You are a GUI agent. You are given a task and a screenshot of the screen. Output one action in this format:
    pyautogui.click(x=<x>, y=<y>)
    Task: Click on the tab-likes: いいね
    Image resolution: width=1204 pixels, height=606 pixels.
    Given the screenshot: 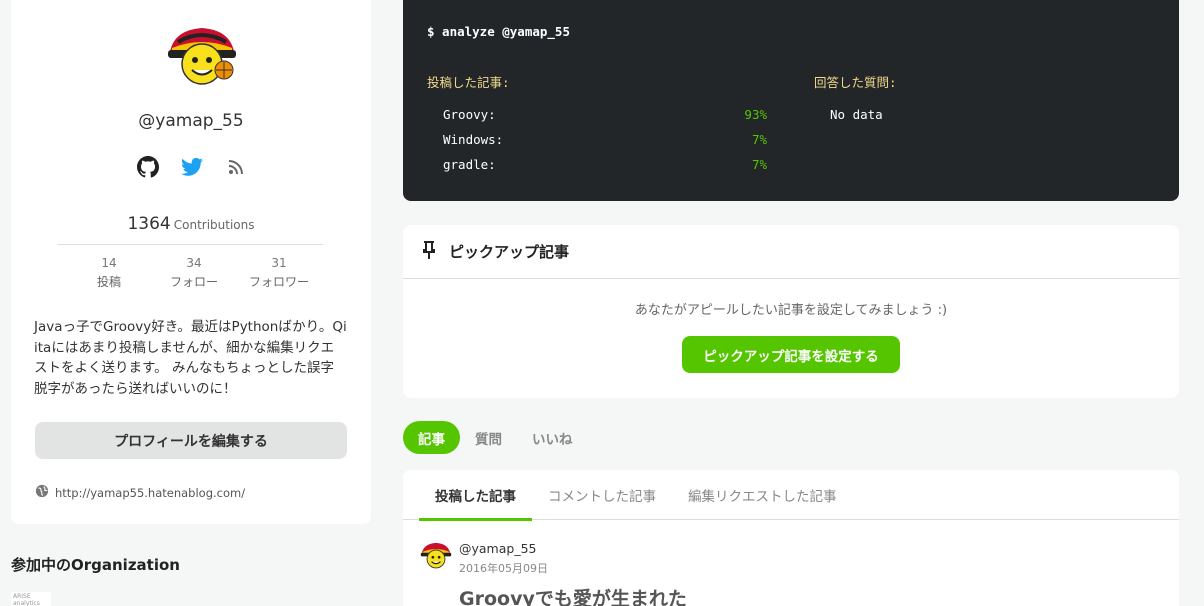 What is the action you would take?
    pyautogui.click(x=552, y=437)
    